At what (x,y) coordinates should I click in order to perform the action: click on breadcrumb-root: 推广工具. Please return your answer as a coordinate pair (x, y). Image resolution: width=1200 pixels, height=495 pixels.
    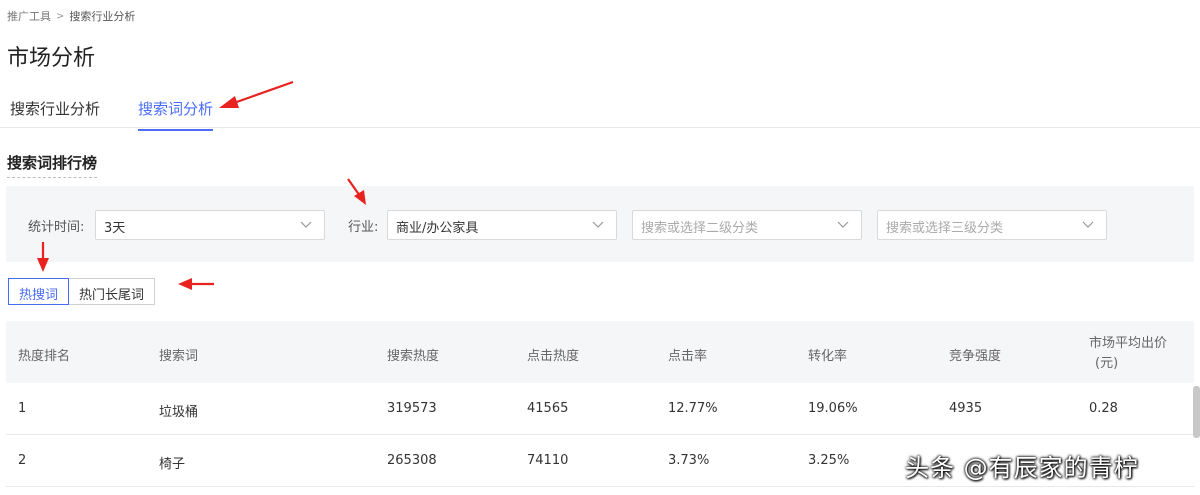
    Looking at the image, I should click on (29, 16).